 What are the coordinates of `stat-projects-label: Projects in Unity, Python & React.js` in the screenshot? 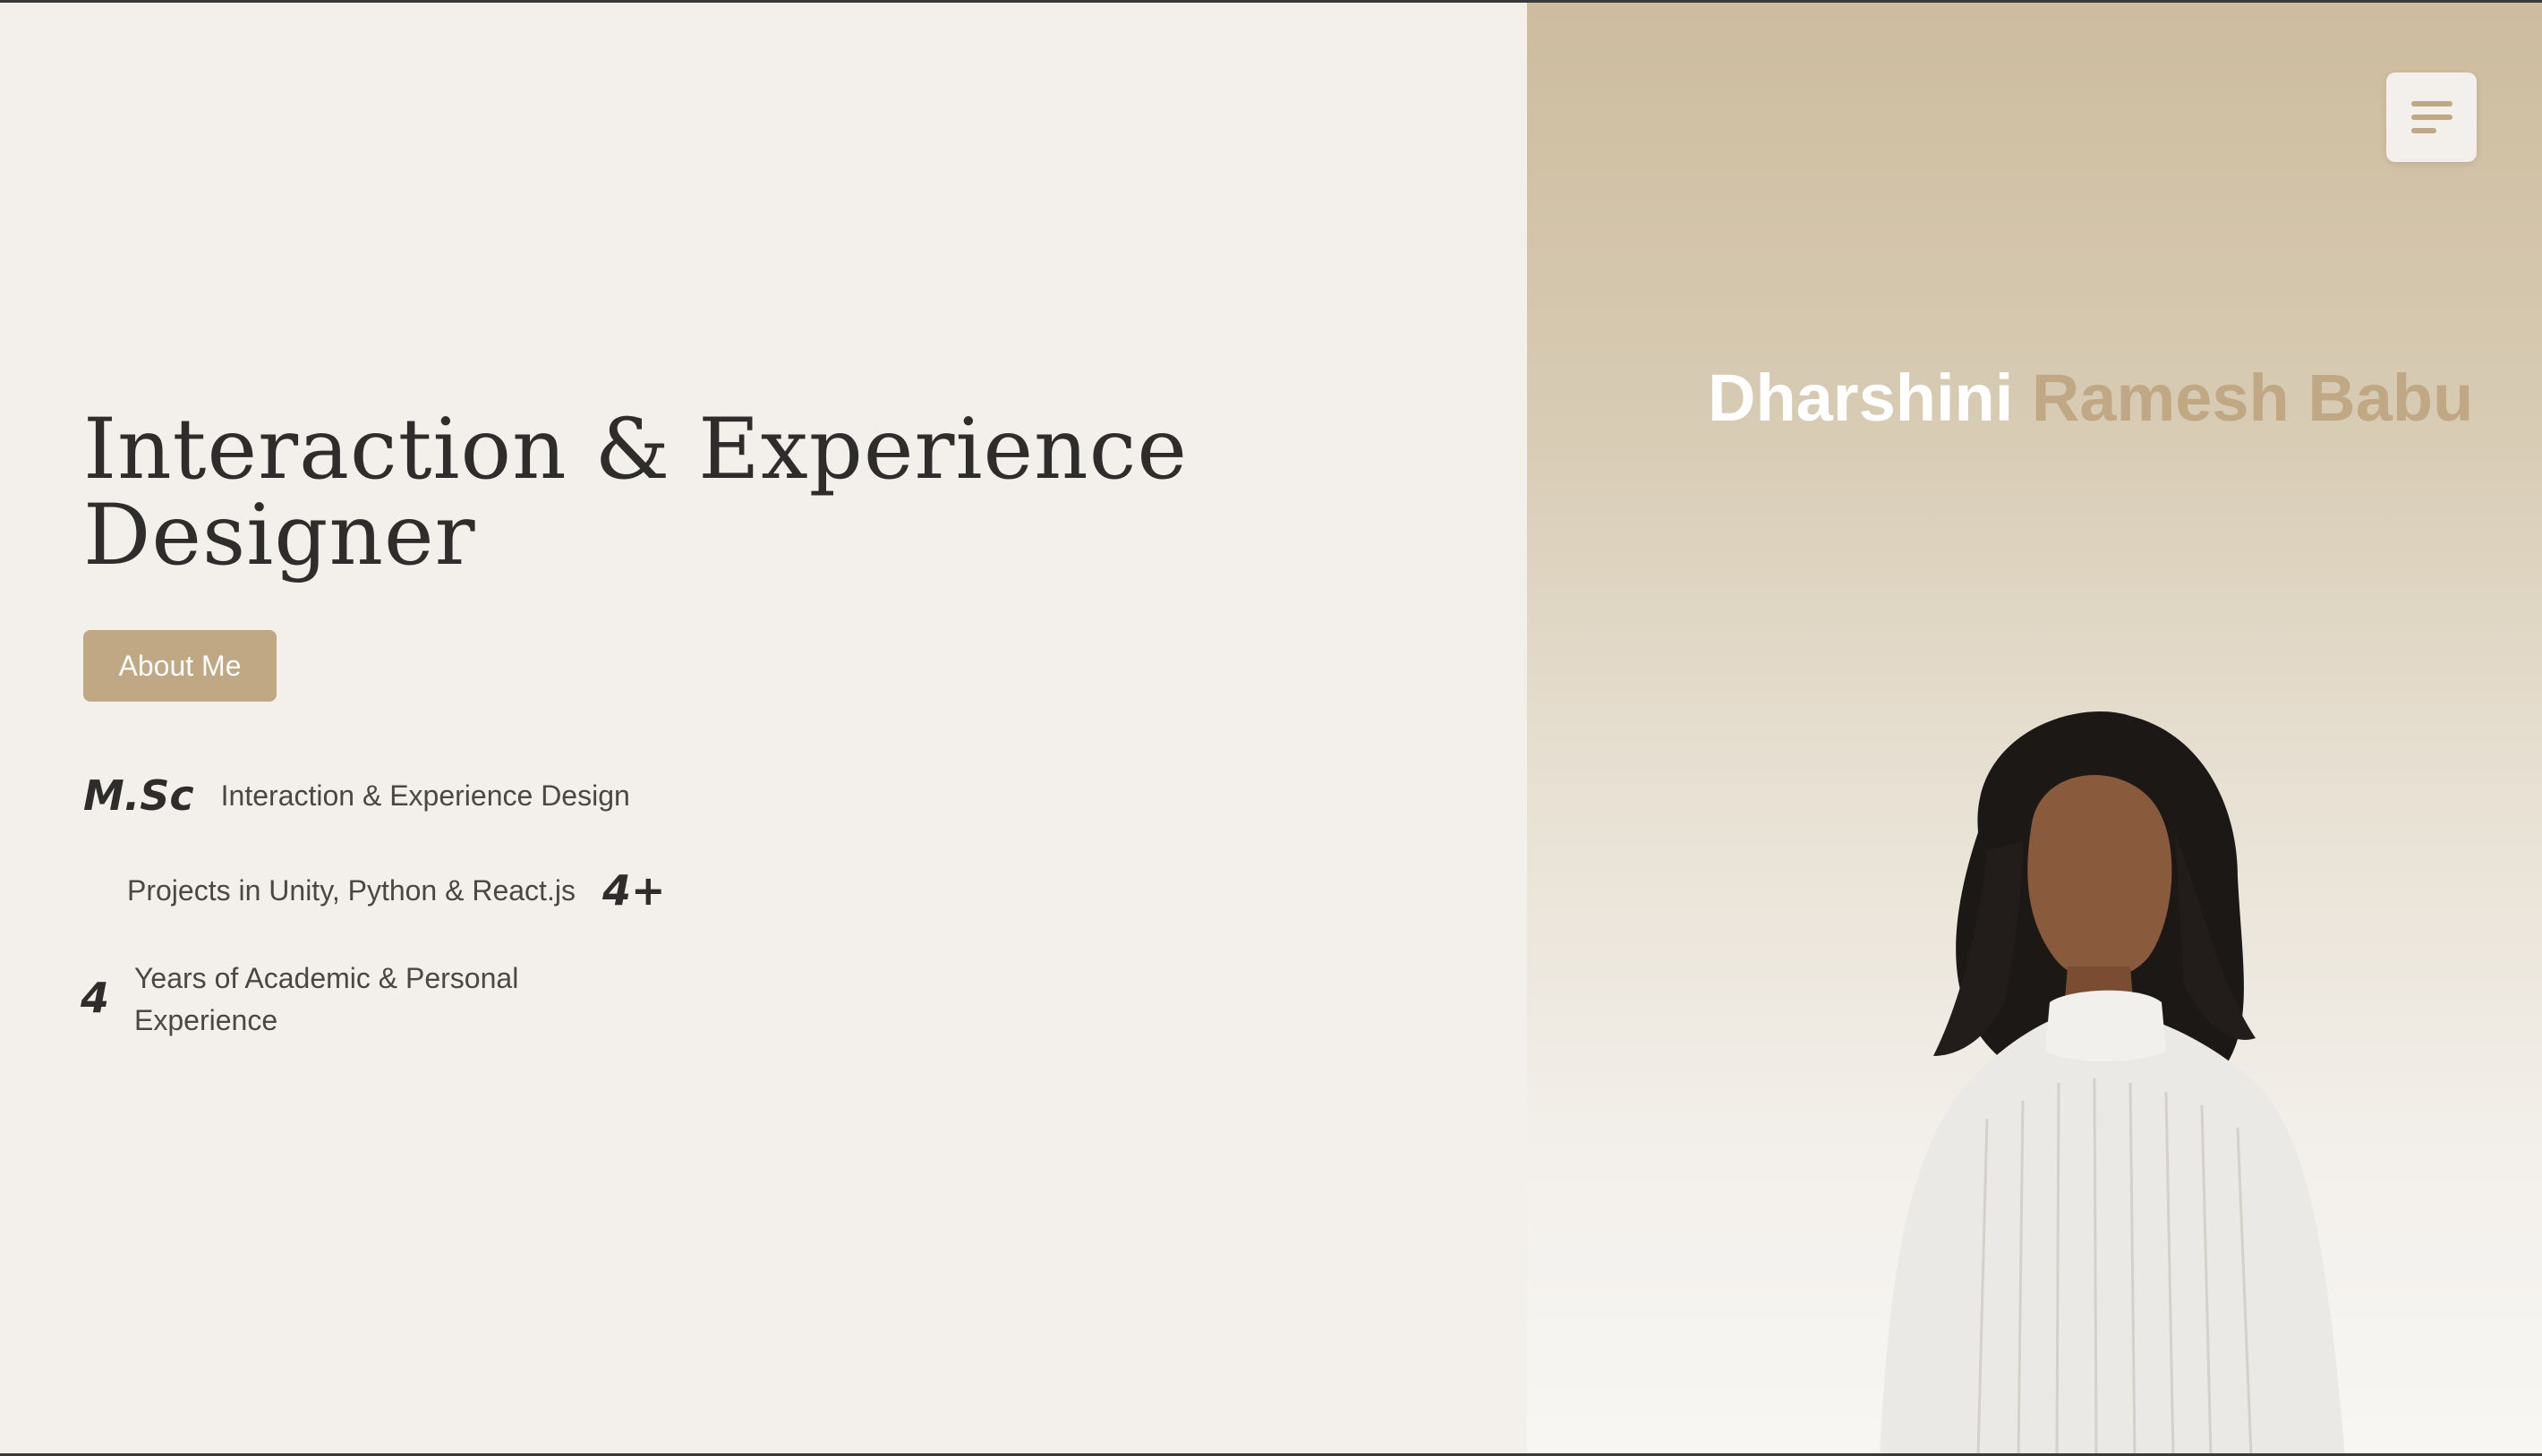 It's located at (351, 890).